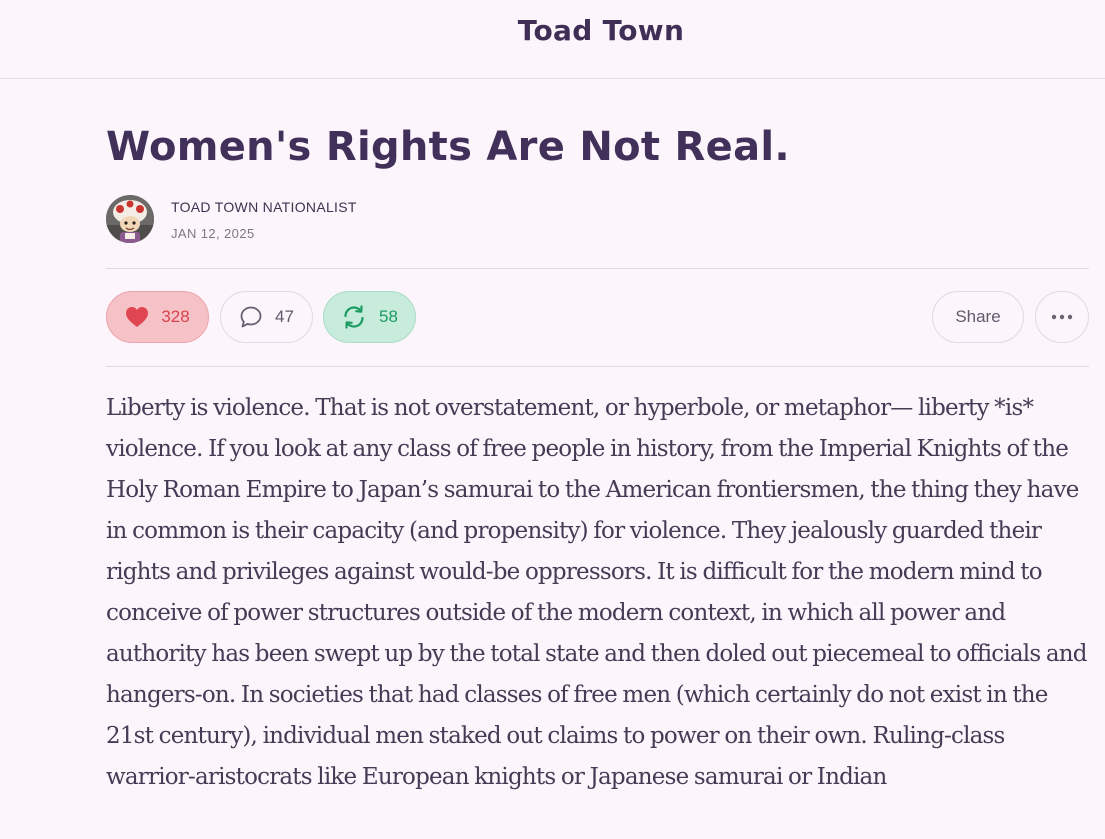  I want to click on more-options-button, so click(1062, 317).